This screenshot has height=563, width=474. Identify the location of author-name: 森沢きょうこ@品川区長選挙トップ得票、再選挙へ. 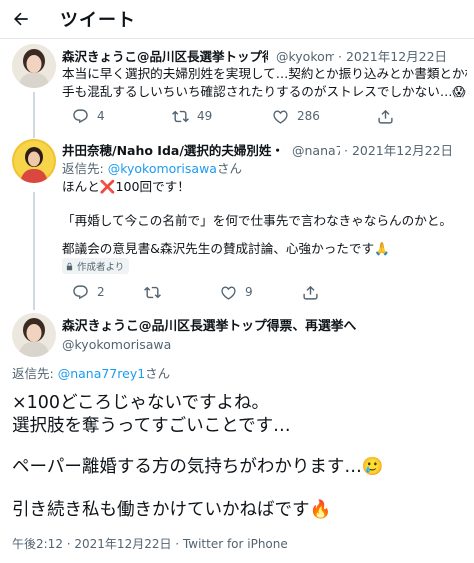
(165, 56).